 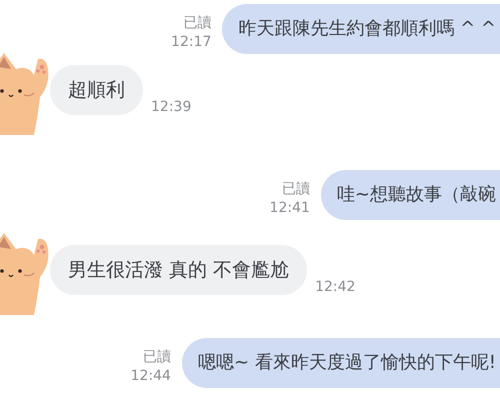 I want to click on timestamp: 12:17, so click(x=191, y=42).